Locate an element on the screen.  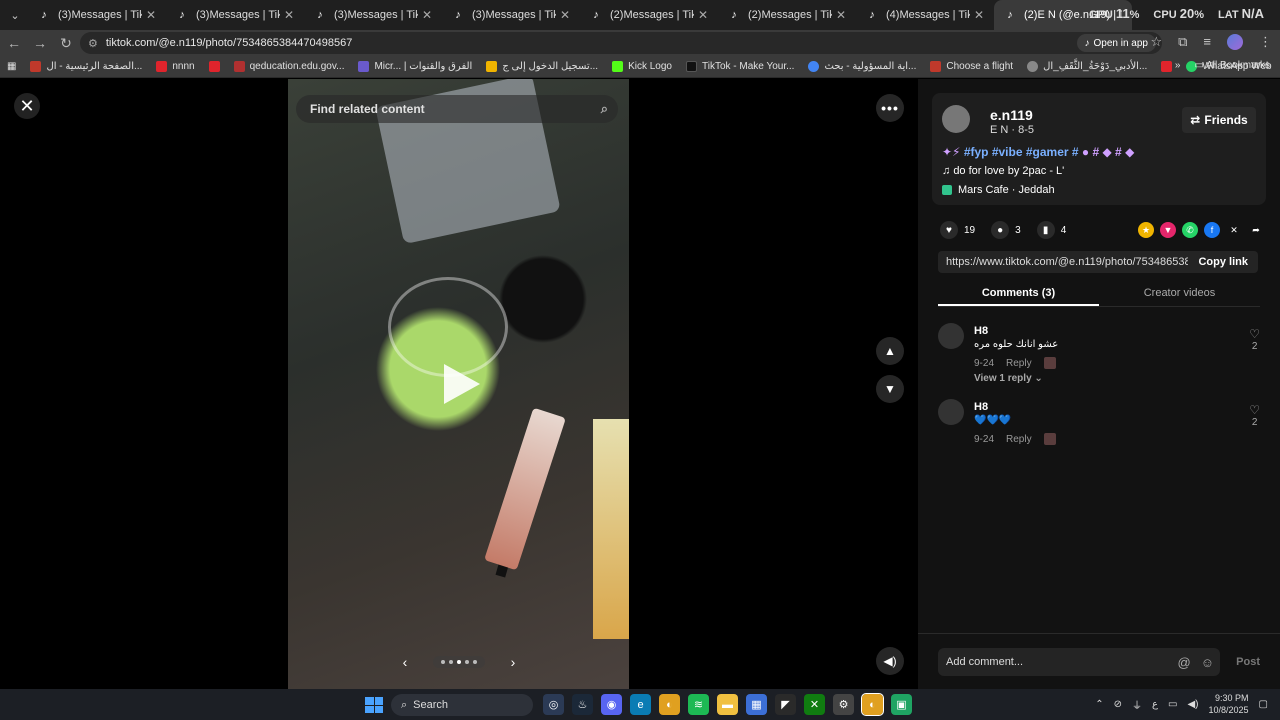
emoji-icon: ☺ is located at coordinates (1207, 662).